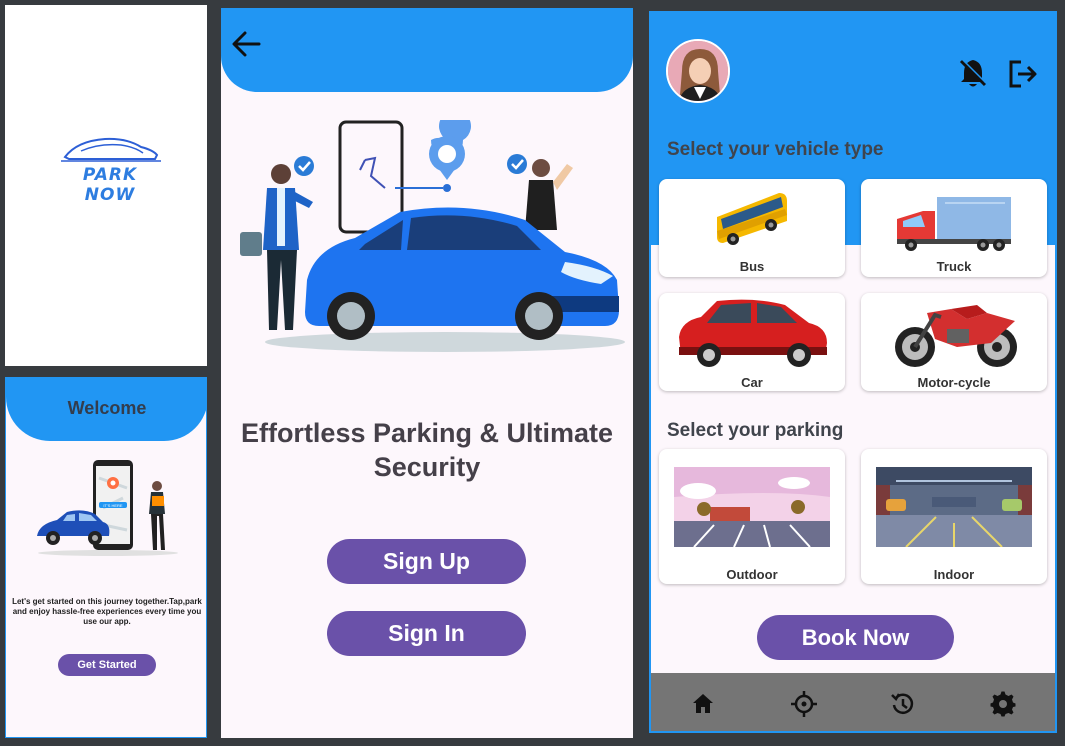 The width and height of the screenshot is (1065, 746). Describe the element at coordinates (698, 71) in the screenshot. I see `user-avatar` at that location.